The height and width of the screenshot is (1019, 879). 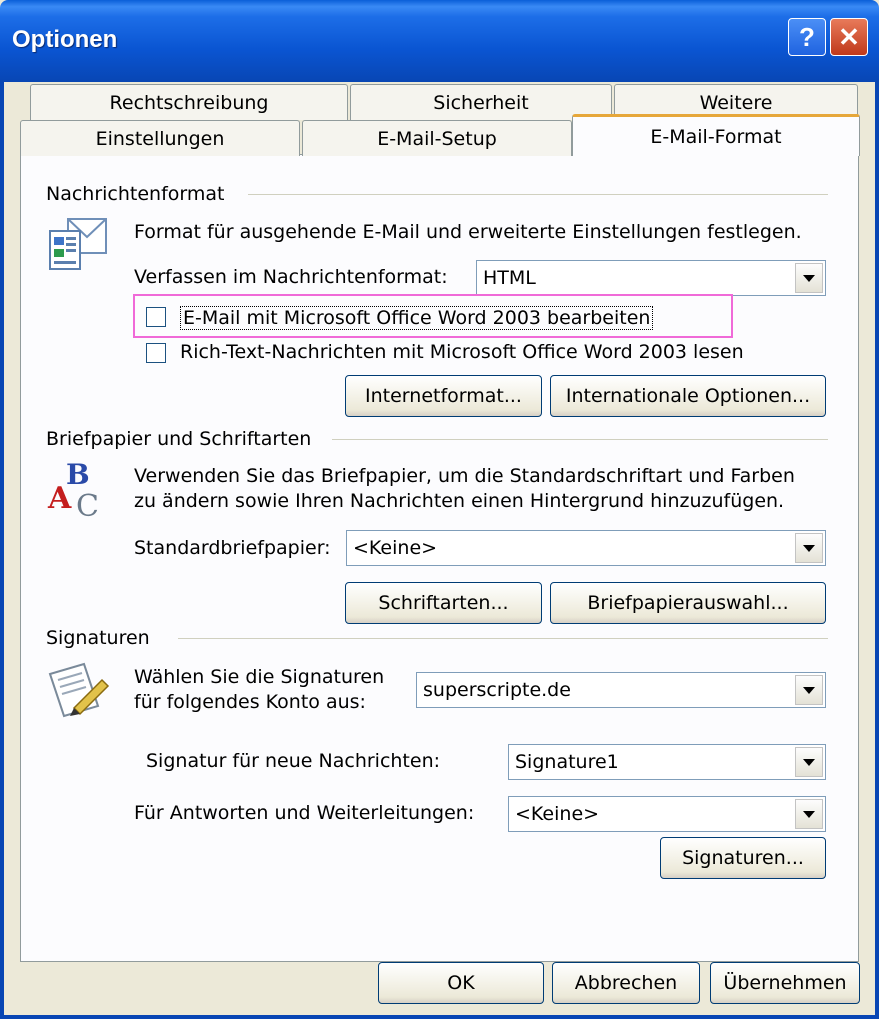 I want to click on default-stationery-label: Standardbriefpapier:, so click(x=232, y=548).